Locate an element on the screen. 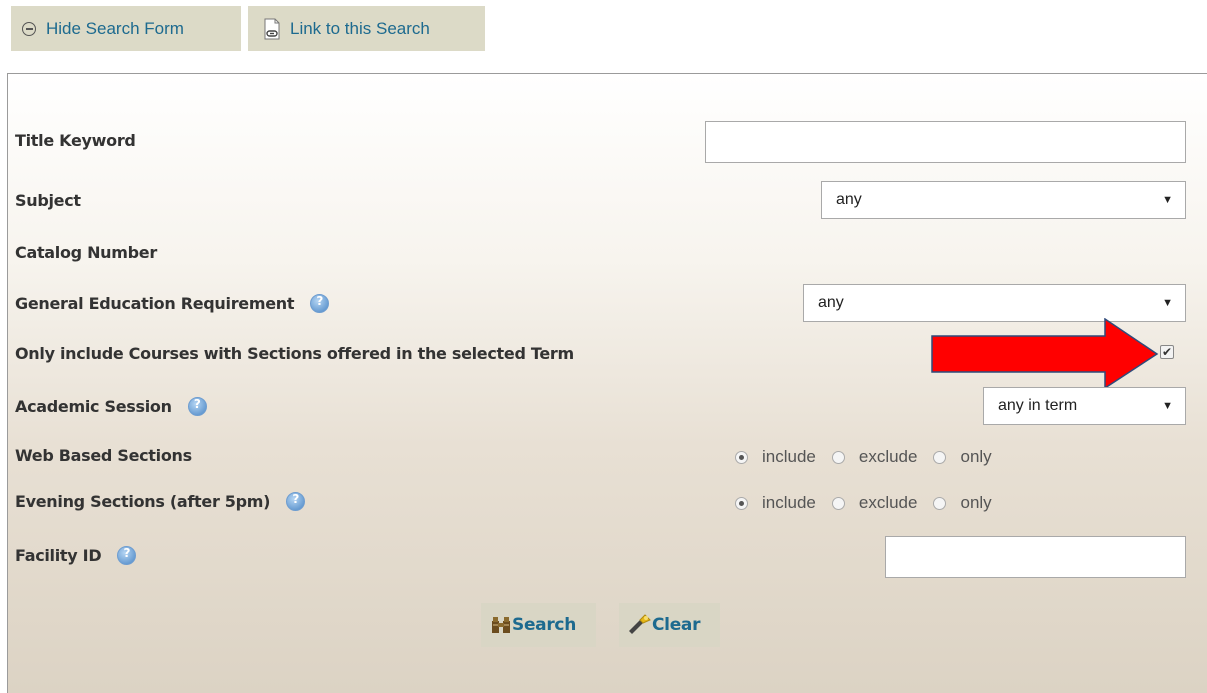 The image size is (1207, 693). web-based-include-radio is located at coordinates (741, 457).